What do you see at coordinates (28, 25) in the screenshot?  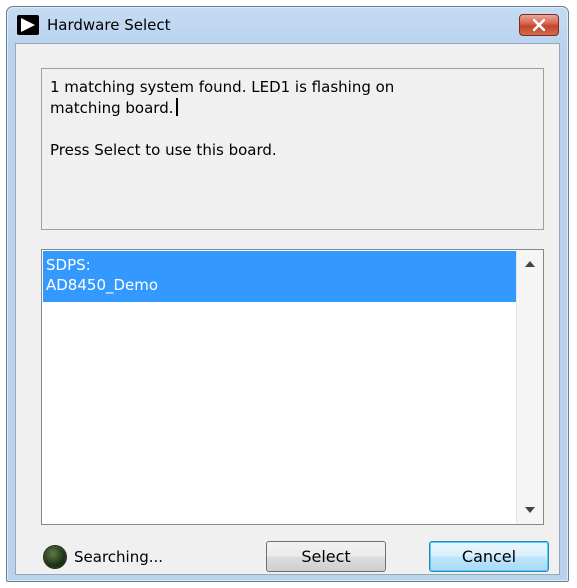 I see `play-arrow-icon` at bounding box center [28, 25].